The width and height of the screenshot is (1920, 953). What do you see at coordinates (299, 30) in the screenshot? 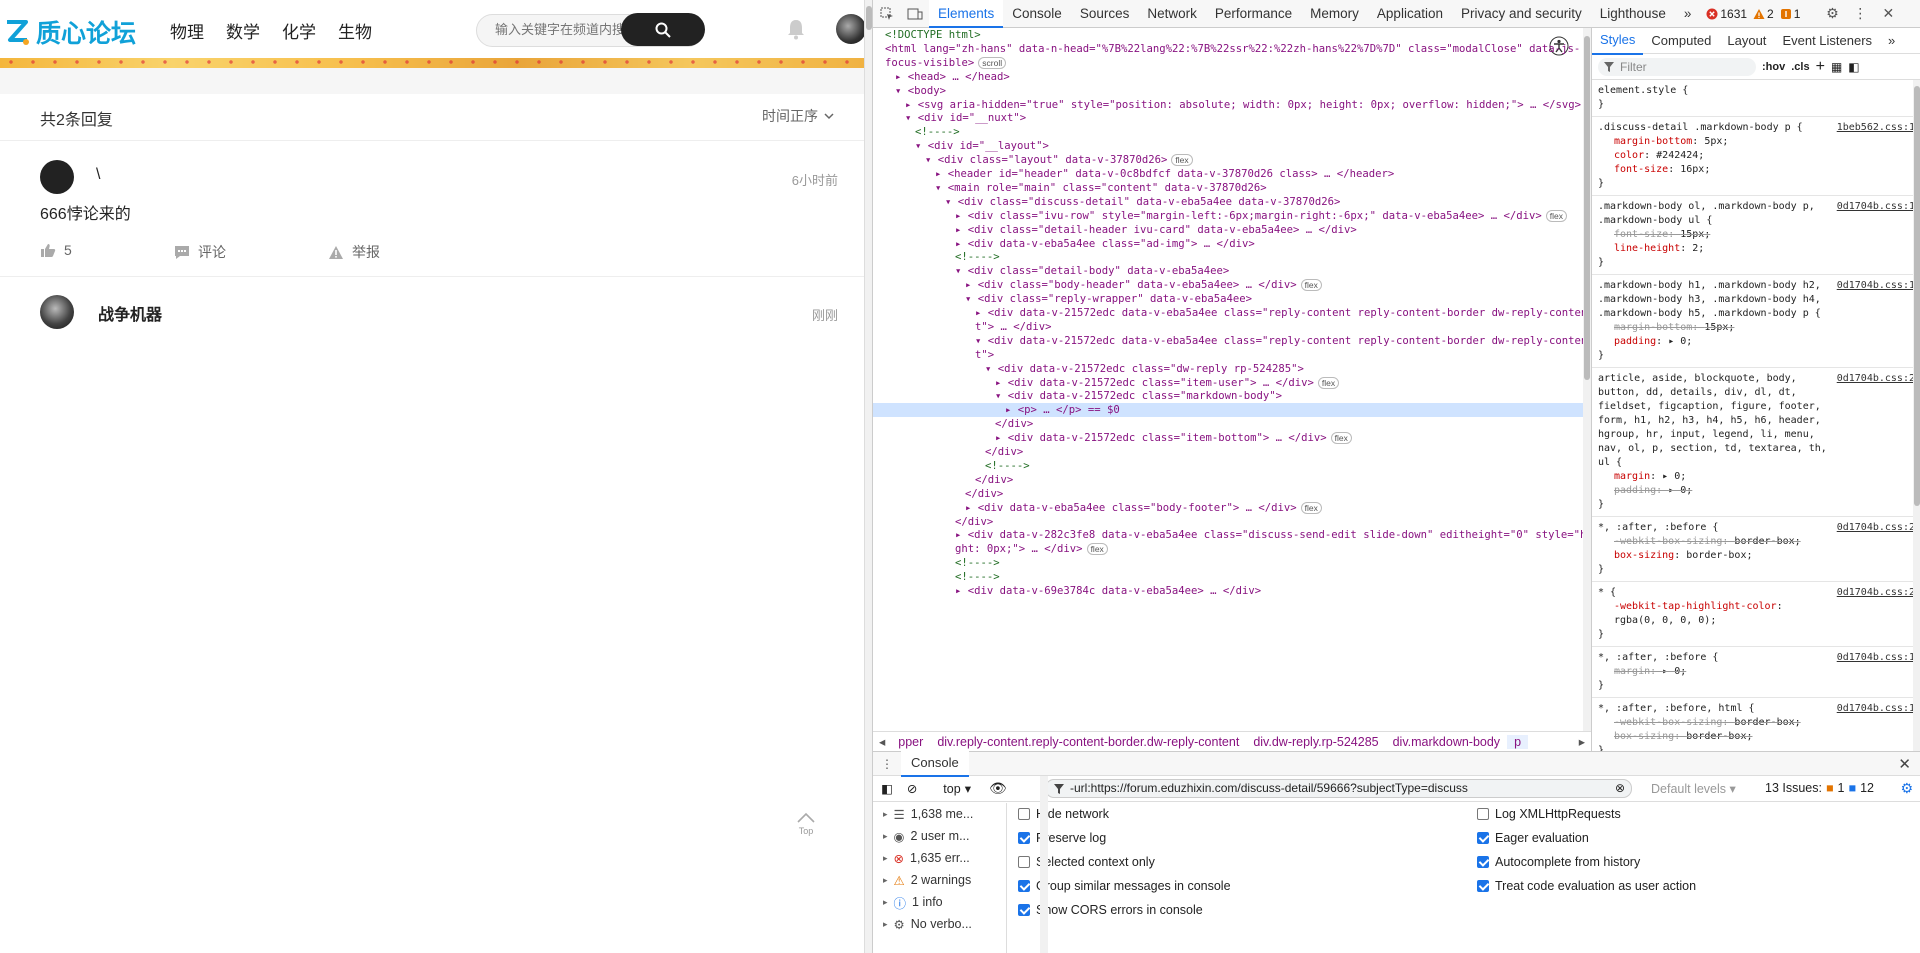
I see `nav-item-chemistry: 化学` at bounding box center [299, 30].